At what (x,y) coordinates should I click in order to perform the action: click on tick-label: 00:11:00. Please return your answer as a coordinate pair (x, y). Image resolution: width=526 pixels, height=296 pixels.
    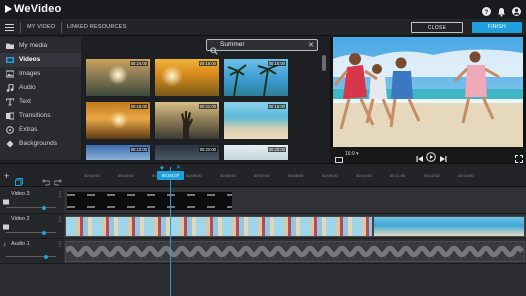
    Looking at the image, I should click on (398, 175).